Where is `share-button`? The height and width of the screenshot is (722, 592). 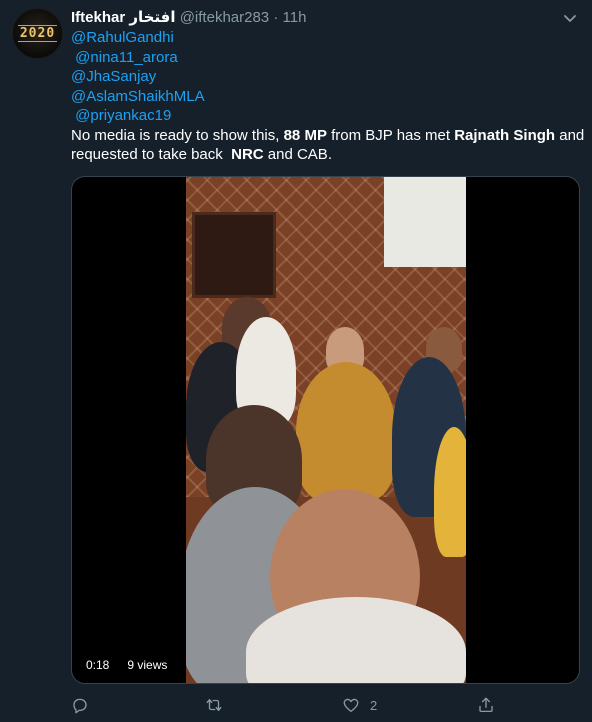
share-button is located at coordinates (486, 705).